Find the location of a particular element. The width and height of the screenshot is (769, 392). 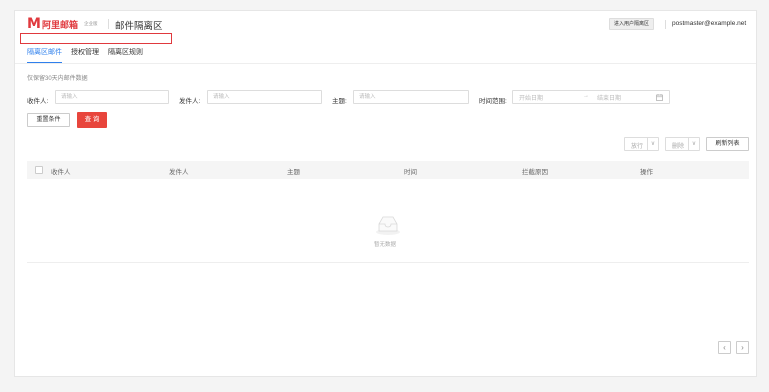

refresh-list-button: 刷新列表 is located at coordinates (727, 144).